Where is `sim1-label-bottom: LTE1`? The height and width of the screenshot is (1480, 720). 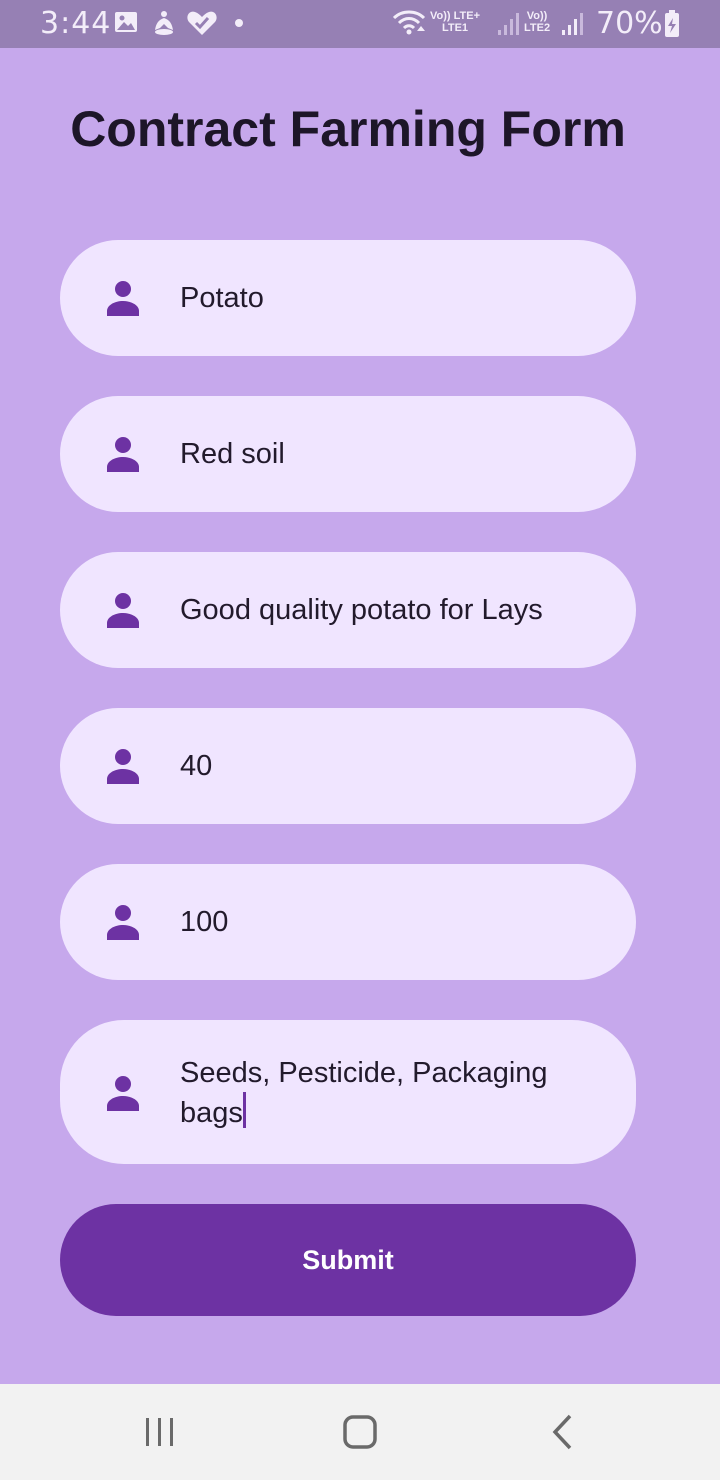 sim1-label-bottom: LTE1 is located at coordinates (455, 28).